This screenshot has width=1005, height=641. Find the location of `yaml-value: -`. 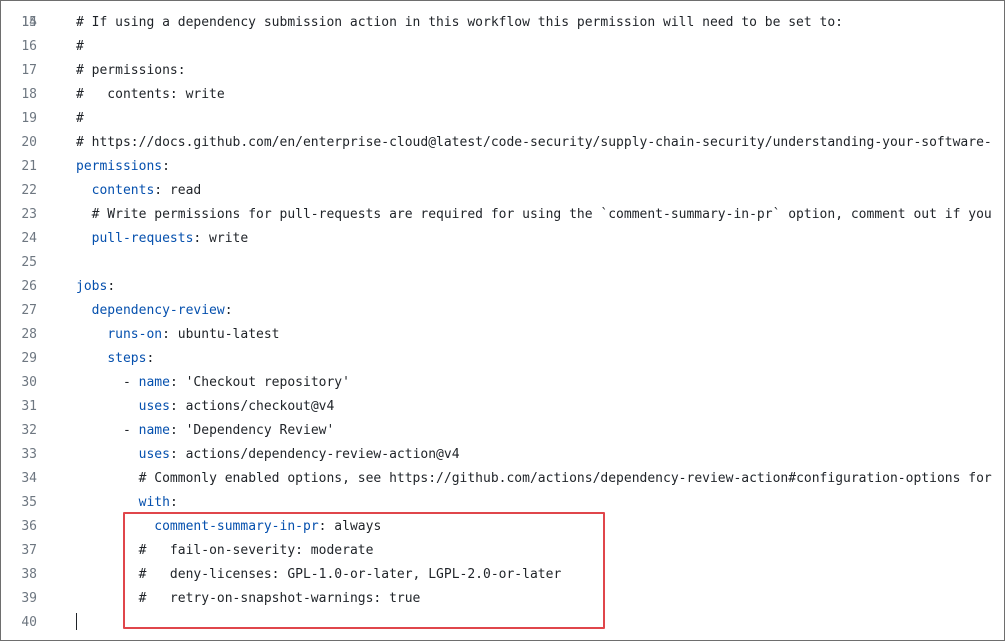

yaml-value: - is located at coordinates (130, 382).